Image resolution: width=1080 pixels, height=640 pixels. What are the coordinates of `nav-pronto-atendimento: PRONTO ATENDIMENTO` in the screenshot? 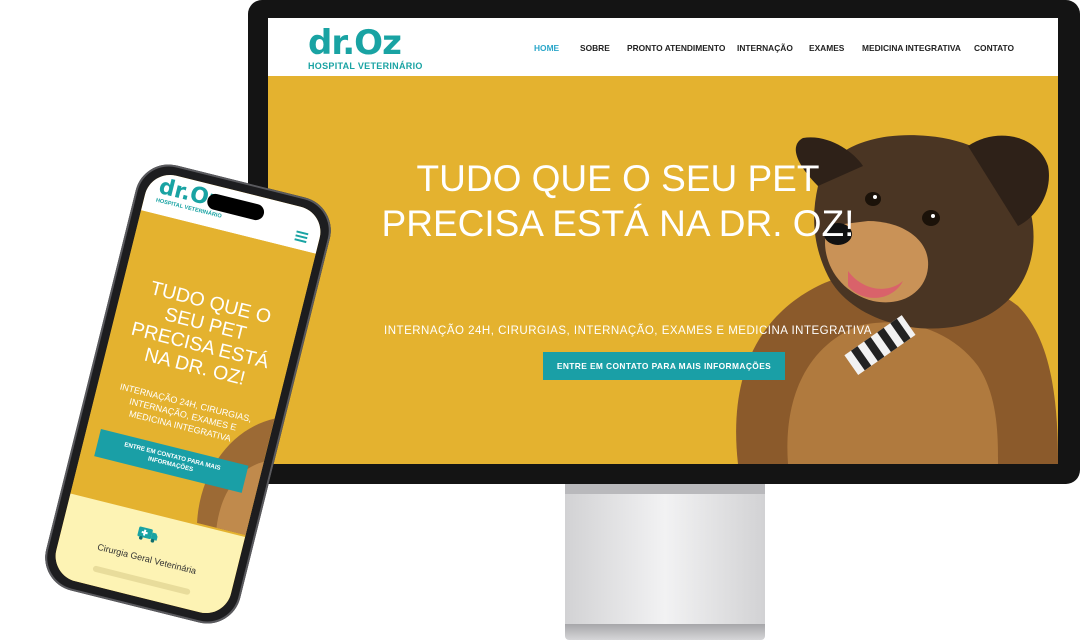 It's located at (676, 50).